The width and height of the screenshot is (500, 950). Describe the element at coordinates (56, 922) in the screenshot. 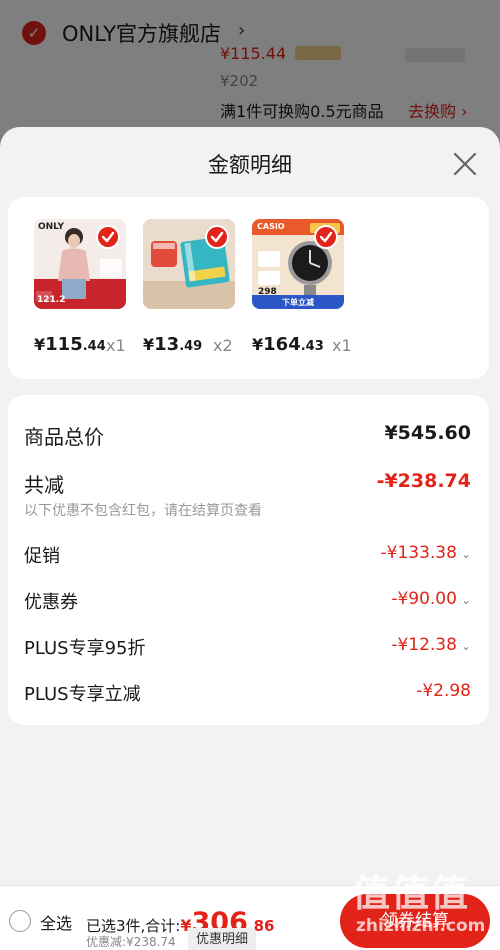

I see `select-all-label: 全选` at that location.